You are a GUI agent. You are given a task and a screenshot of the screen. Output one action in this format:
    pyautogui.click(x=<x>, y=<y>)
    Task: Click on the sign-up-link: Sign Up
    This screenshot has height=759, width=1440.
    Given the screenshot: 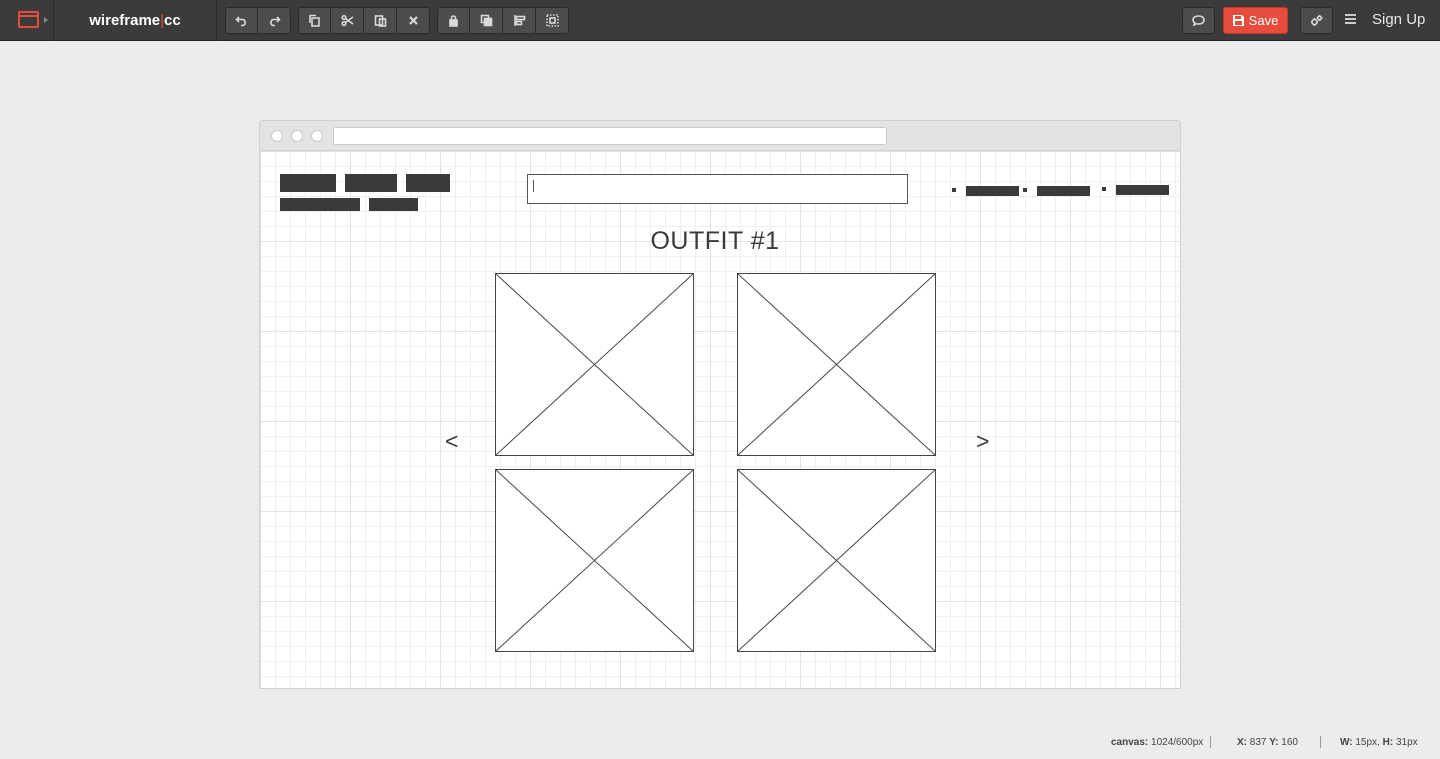 What is the action you would take?
    pyautogui.click(x=1398, y=20)
    